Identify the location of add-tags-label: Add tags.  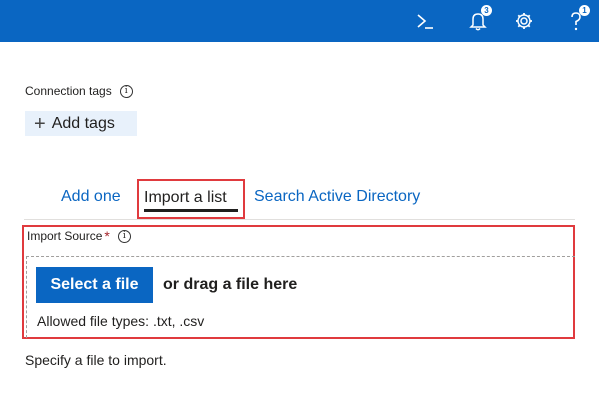
(83, 123).